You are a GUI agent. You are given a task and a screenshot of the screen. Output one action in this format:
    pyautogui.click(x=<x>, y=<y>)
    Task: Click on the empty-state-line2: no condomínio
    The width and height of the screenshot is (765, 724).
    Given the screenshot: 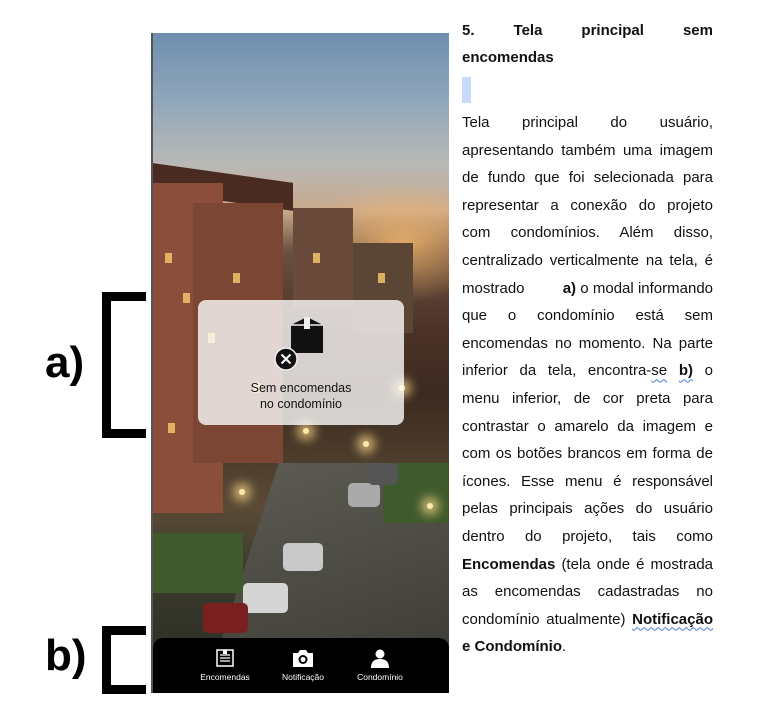 What is the action you would take?
    pyautogui.click(x=300, y=404)
    